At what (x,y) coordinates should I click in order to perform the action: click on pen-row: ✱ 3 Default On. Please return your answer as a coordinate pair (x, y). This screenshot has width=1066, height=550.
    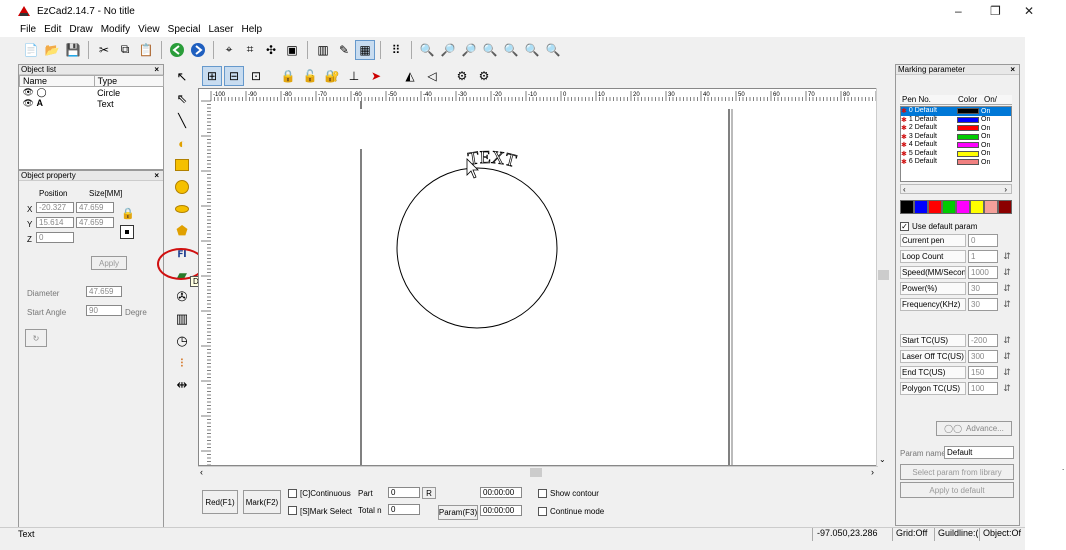
    Looking at the image, I should click on (956, 137).